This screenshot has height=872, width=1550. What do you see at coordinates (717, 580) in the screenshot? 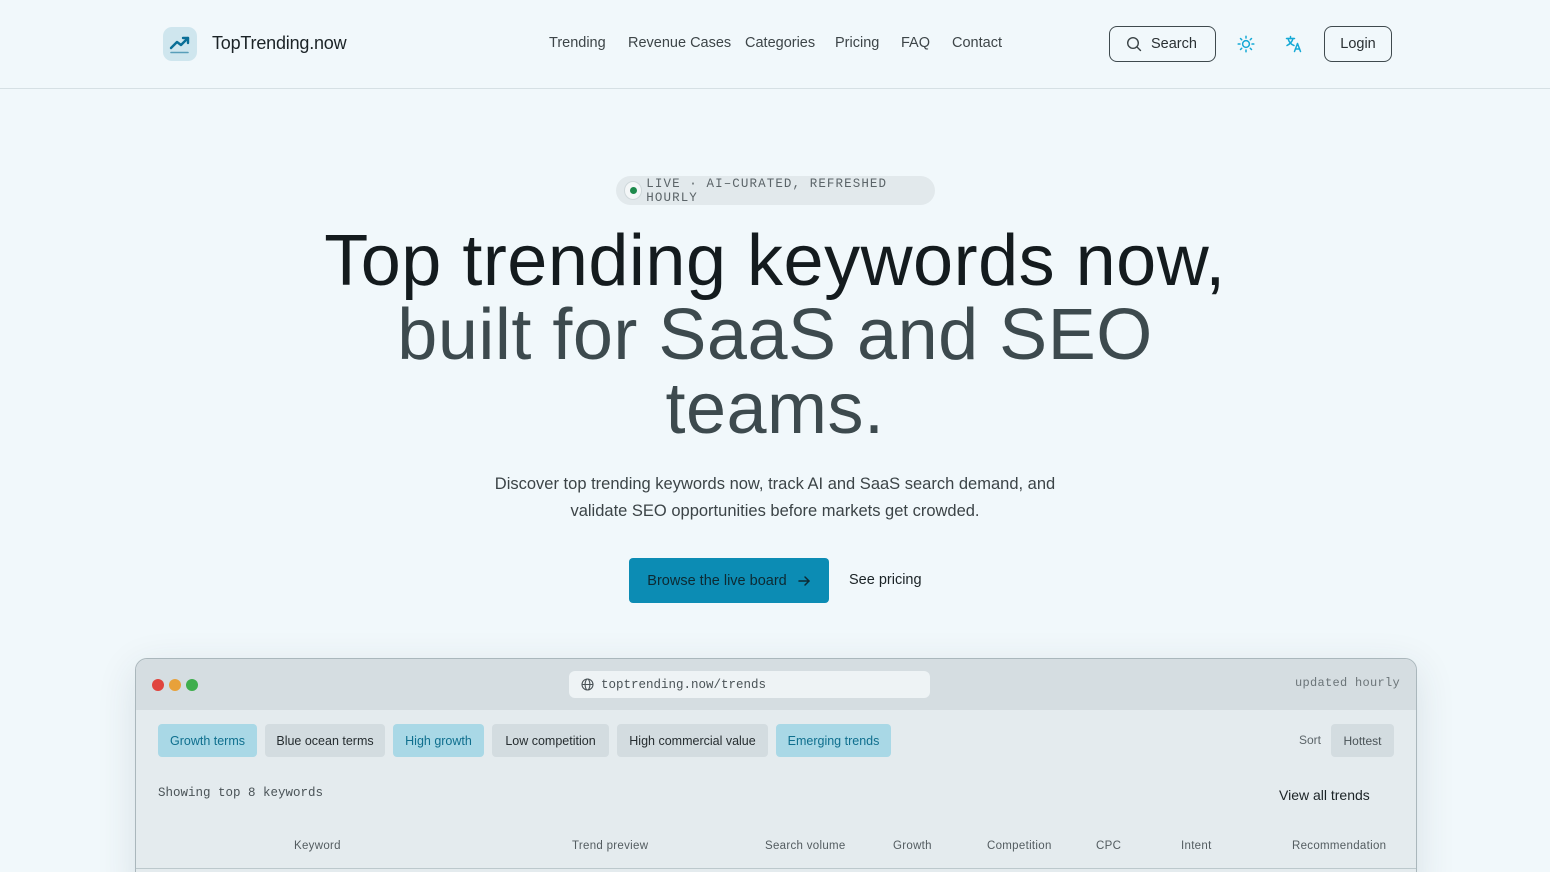
I see `browse-live-board-label: Browse the live board` at bounding box center [717, 580].